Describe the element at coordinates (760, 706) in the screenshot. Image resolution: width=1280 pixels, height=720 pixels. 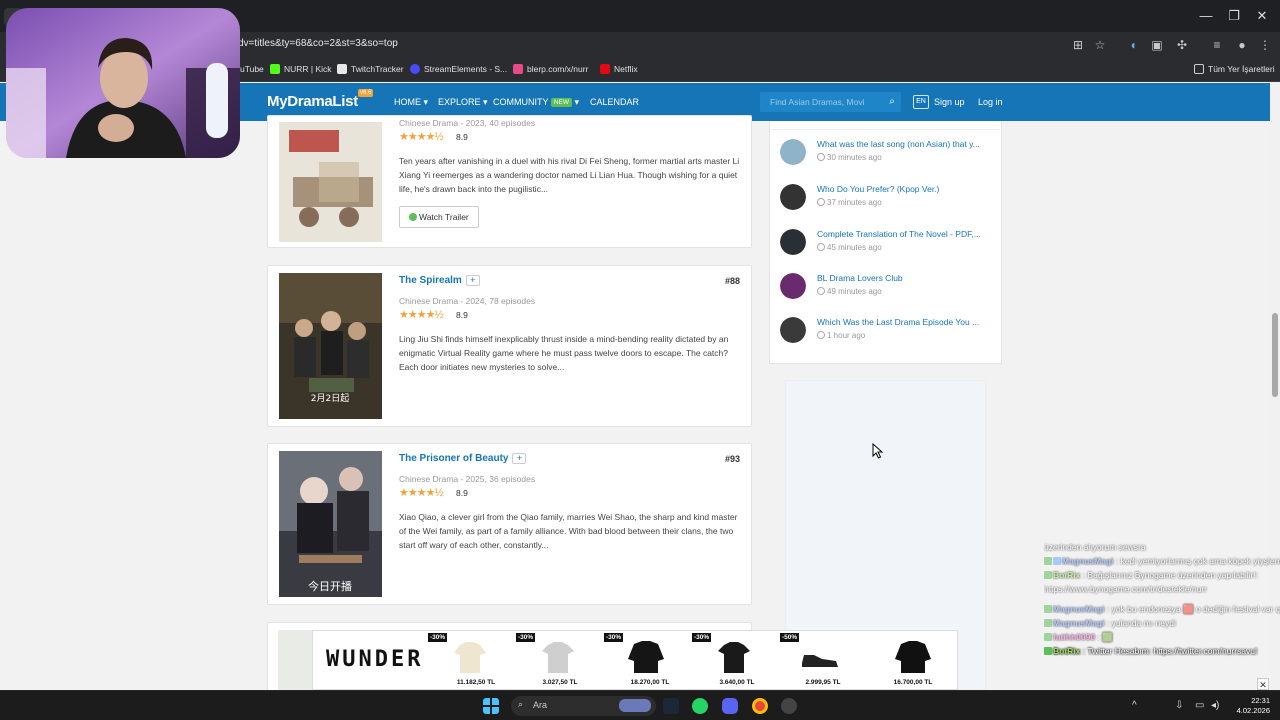
I see `chrome-icon` at that location.